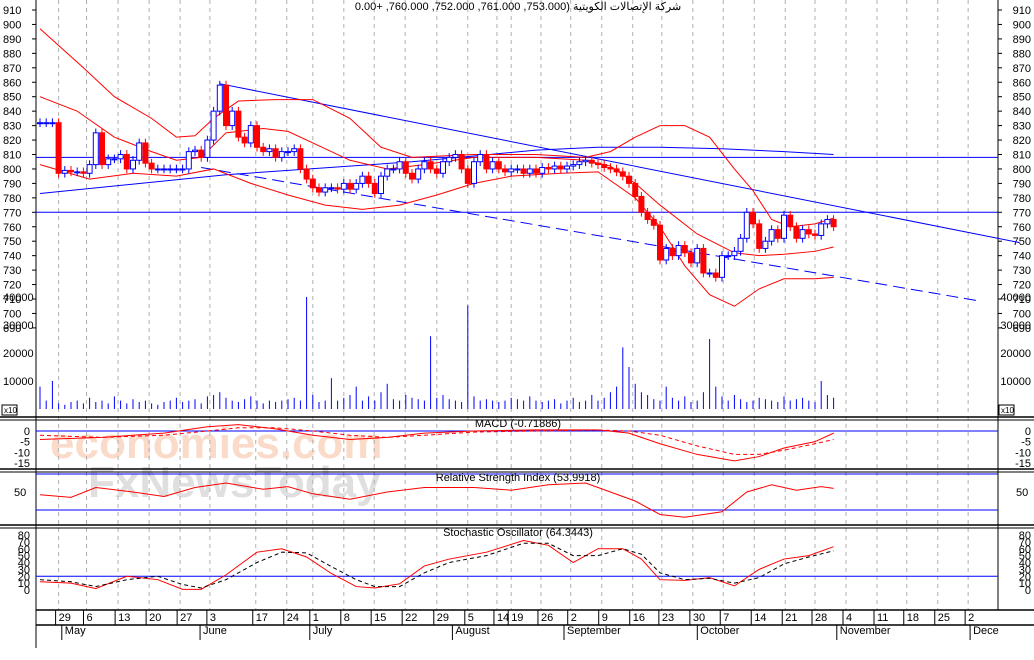  I want to click on price-tick-right: 760, so click(1022, 228).